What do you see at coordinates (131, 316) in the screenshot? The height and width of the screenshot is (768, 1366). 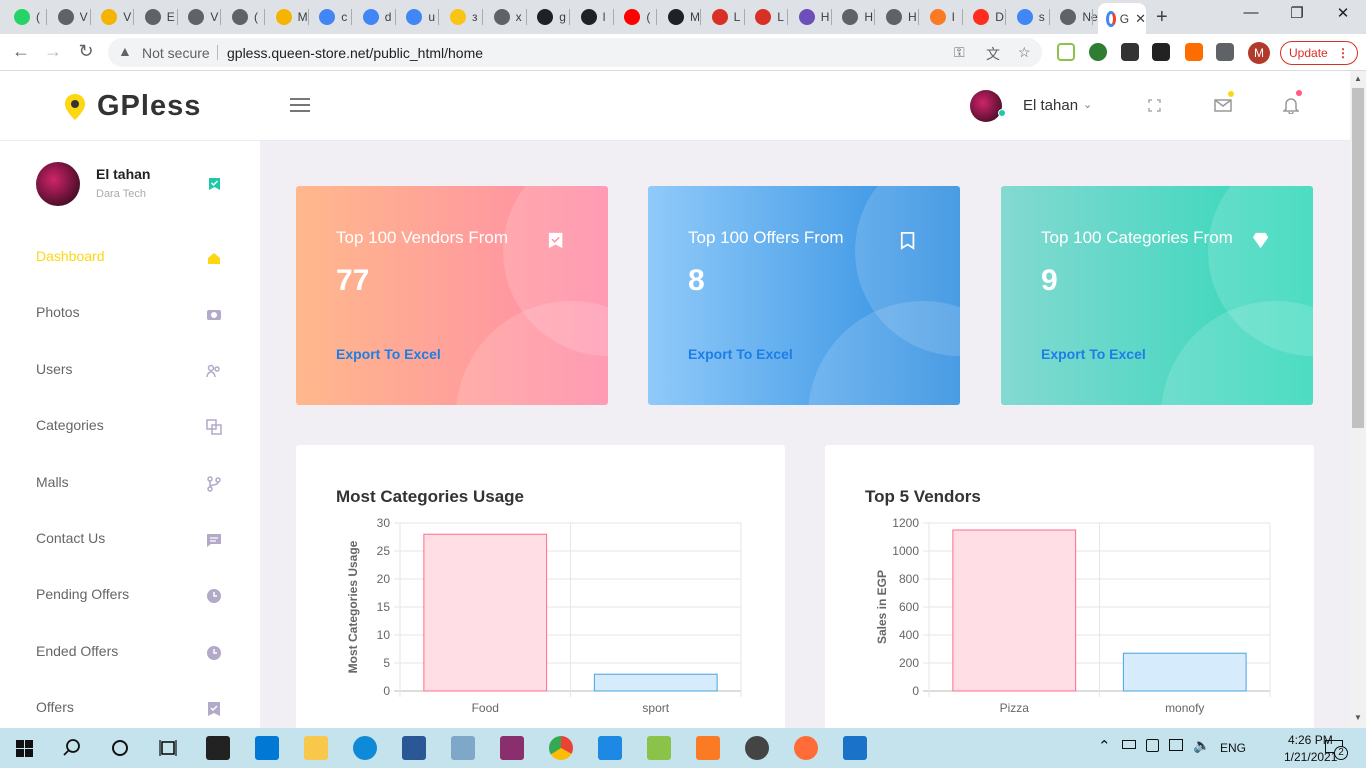 I see `sidebar-item-photos: Photos` at bounding box center [131, 316].